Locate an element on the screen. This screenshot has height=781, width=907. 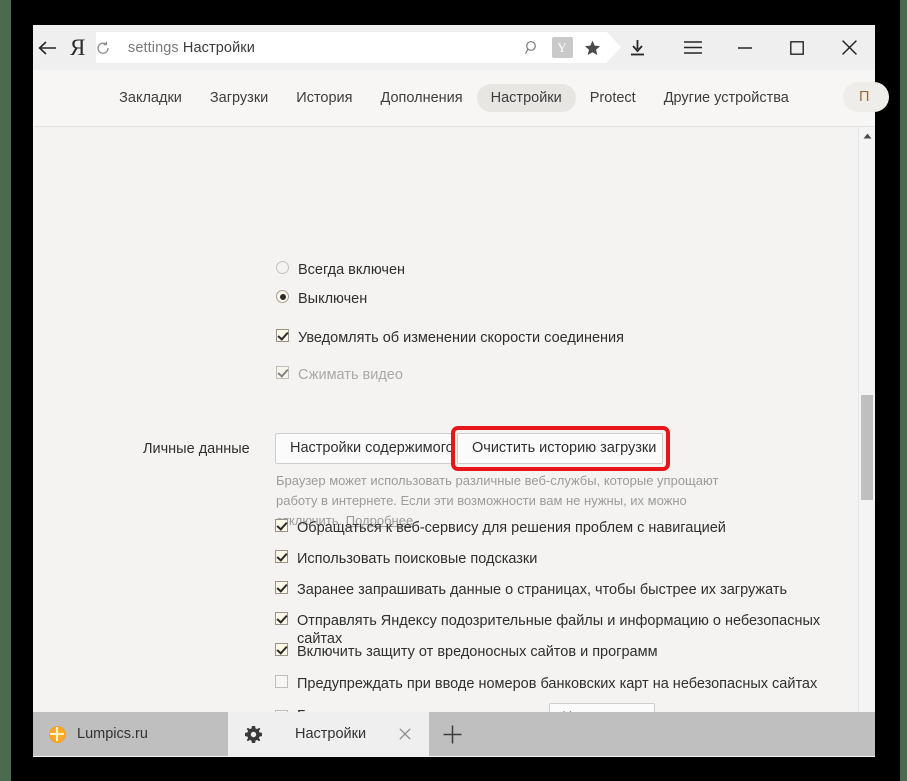
nav-tab-addons: Дополнения is located at coordinates (422, 98).